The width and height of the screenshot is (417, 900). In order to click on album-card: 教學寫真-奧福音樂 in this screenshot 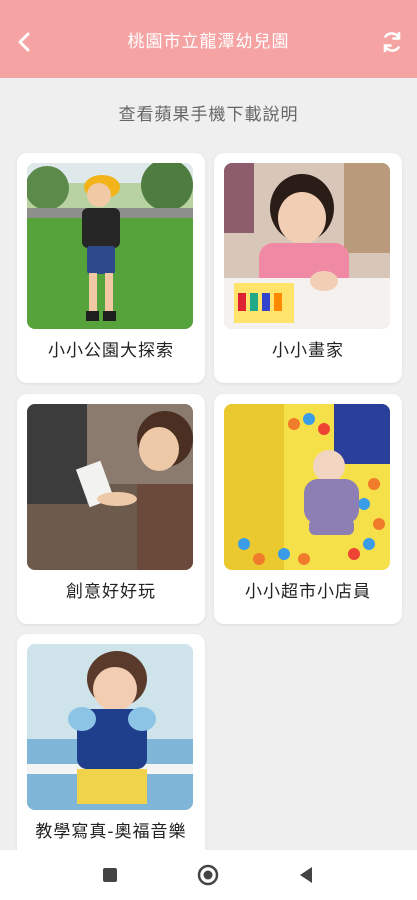, I will do `click(111, 749)`.